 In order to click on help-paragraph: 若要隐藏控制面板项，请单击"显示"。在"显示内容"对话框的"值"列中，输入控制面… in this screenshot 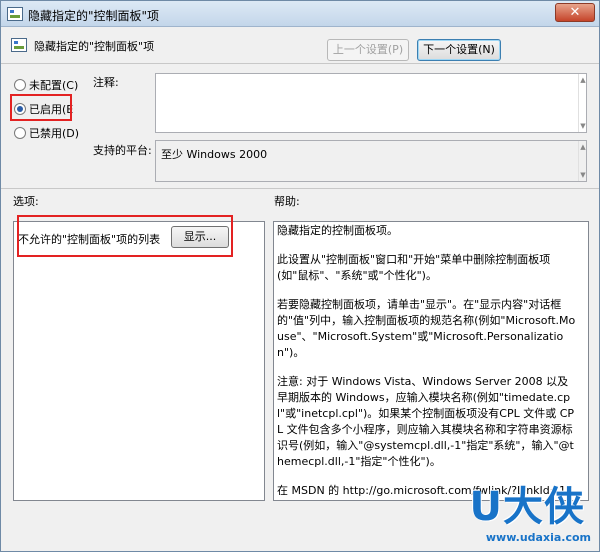, I will do `click(426, 328)`.